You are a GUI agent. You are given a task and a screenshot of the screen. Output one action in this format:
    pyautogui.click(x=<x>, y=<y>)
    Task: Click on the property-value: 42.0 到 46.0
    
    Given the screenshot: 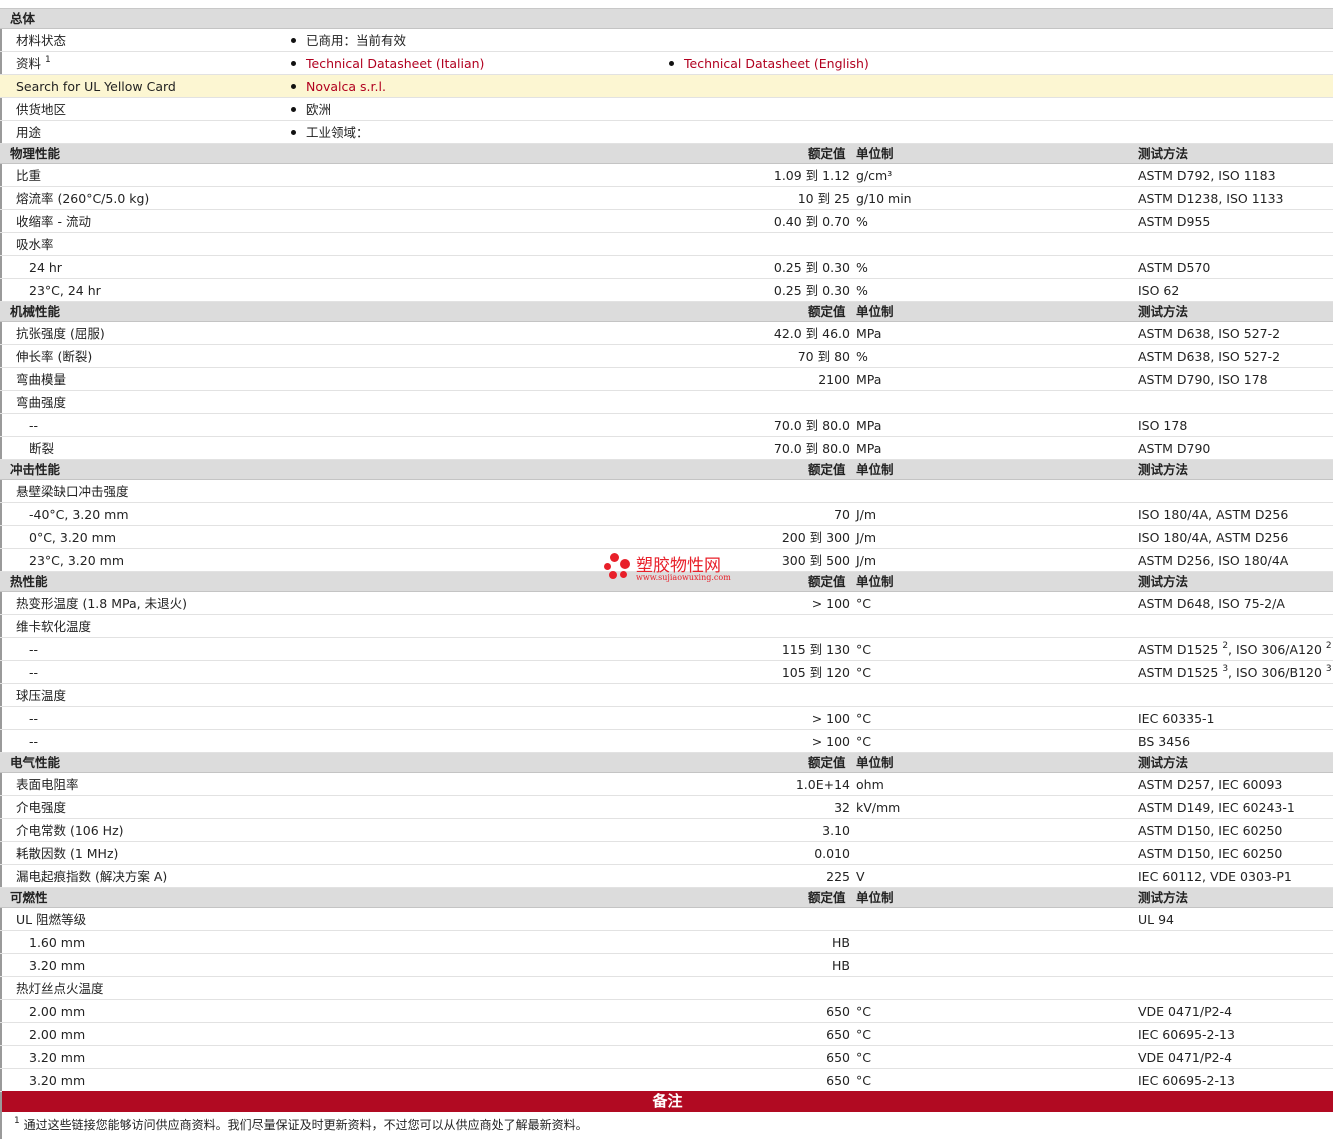 What is the action you would take?
    pyautogui.click(x=811, y=333)
    